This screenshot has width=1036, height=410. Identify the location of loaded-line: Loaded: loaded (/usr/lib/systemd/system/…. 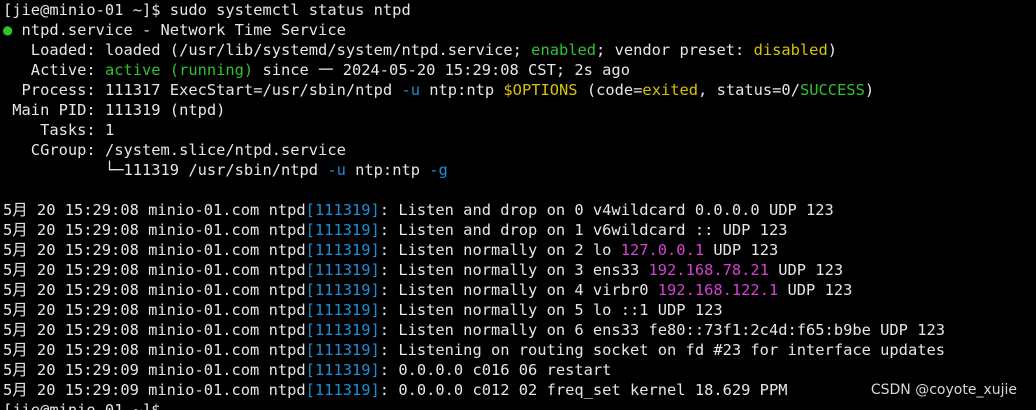
(519, 50).